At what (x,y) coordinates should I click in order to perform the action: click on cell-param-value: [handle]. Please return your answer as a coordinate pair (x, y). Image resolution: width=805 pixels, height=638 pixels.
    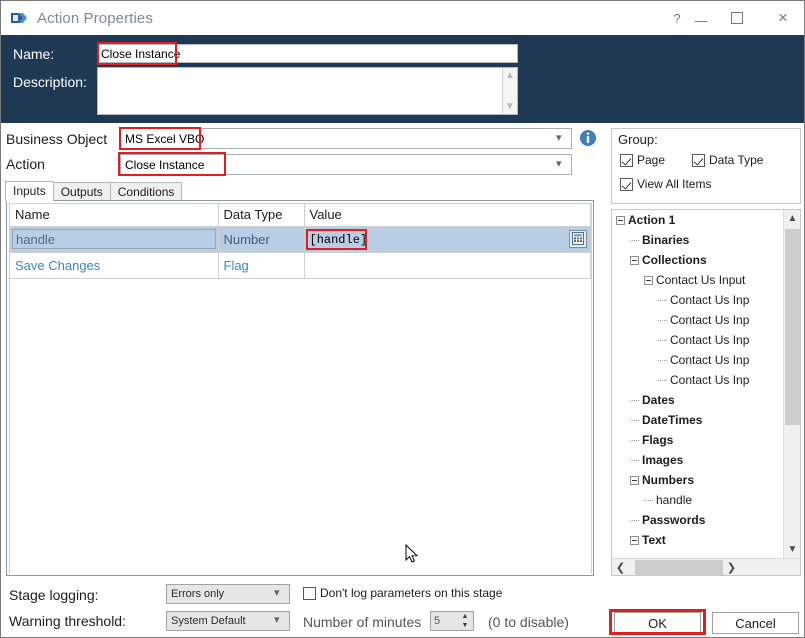
    Looking at the image, I should click on (447, 239).